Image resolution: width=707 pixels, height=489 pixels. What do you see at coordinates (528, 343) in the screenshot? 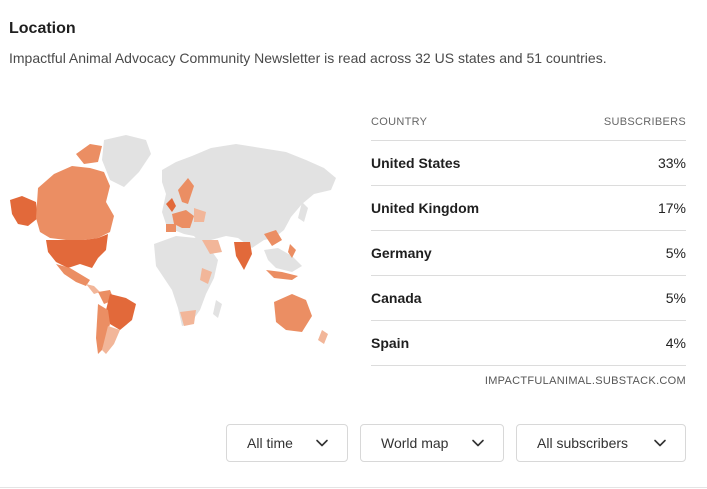
I see `table-row: Spain 4%` at bounding box center [528, 343].